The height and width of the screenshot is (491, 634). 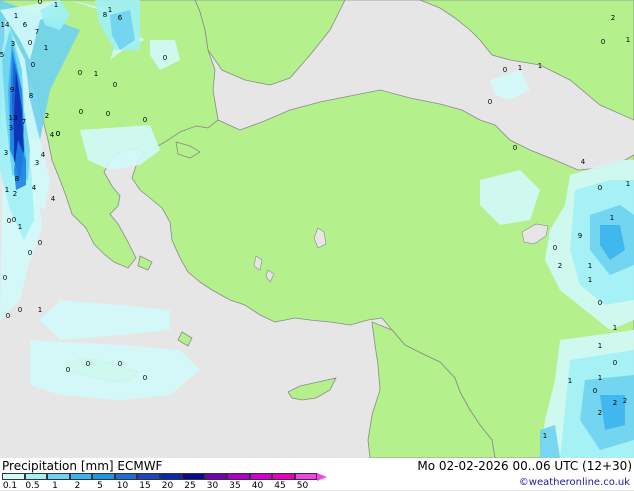 I want to click on value-label: 14, so click(x=5, y=25).